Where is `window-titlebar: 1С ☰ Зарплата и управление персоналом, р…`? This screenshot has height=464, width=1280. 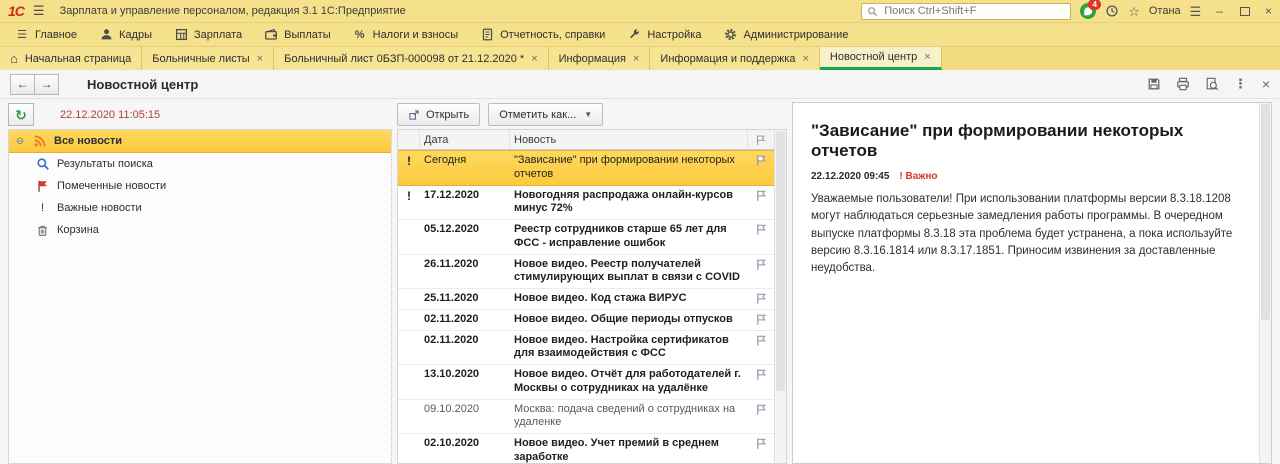 window-titlebar: 1С ☰ Зарплата и управление персоналом, р… is located at coordinates (640, 11).